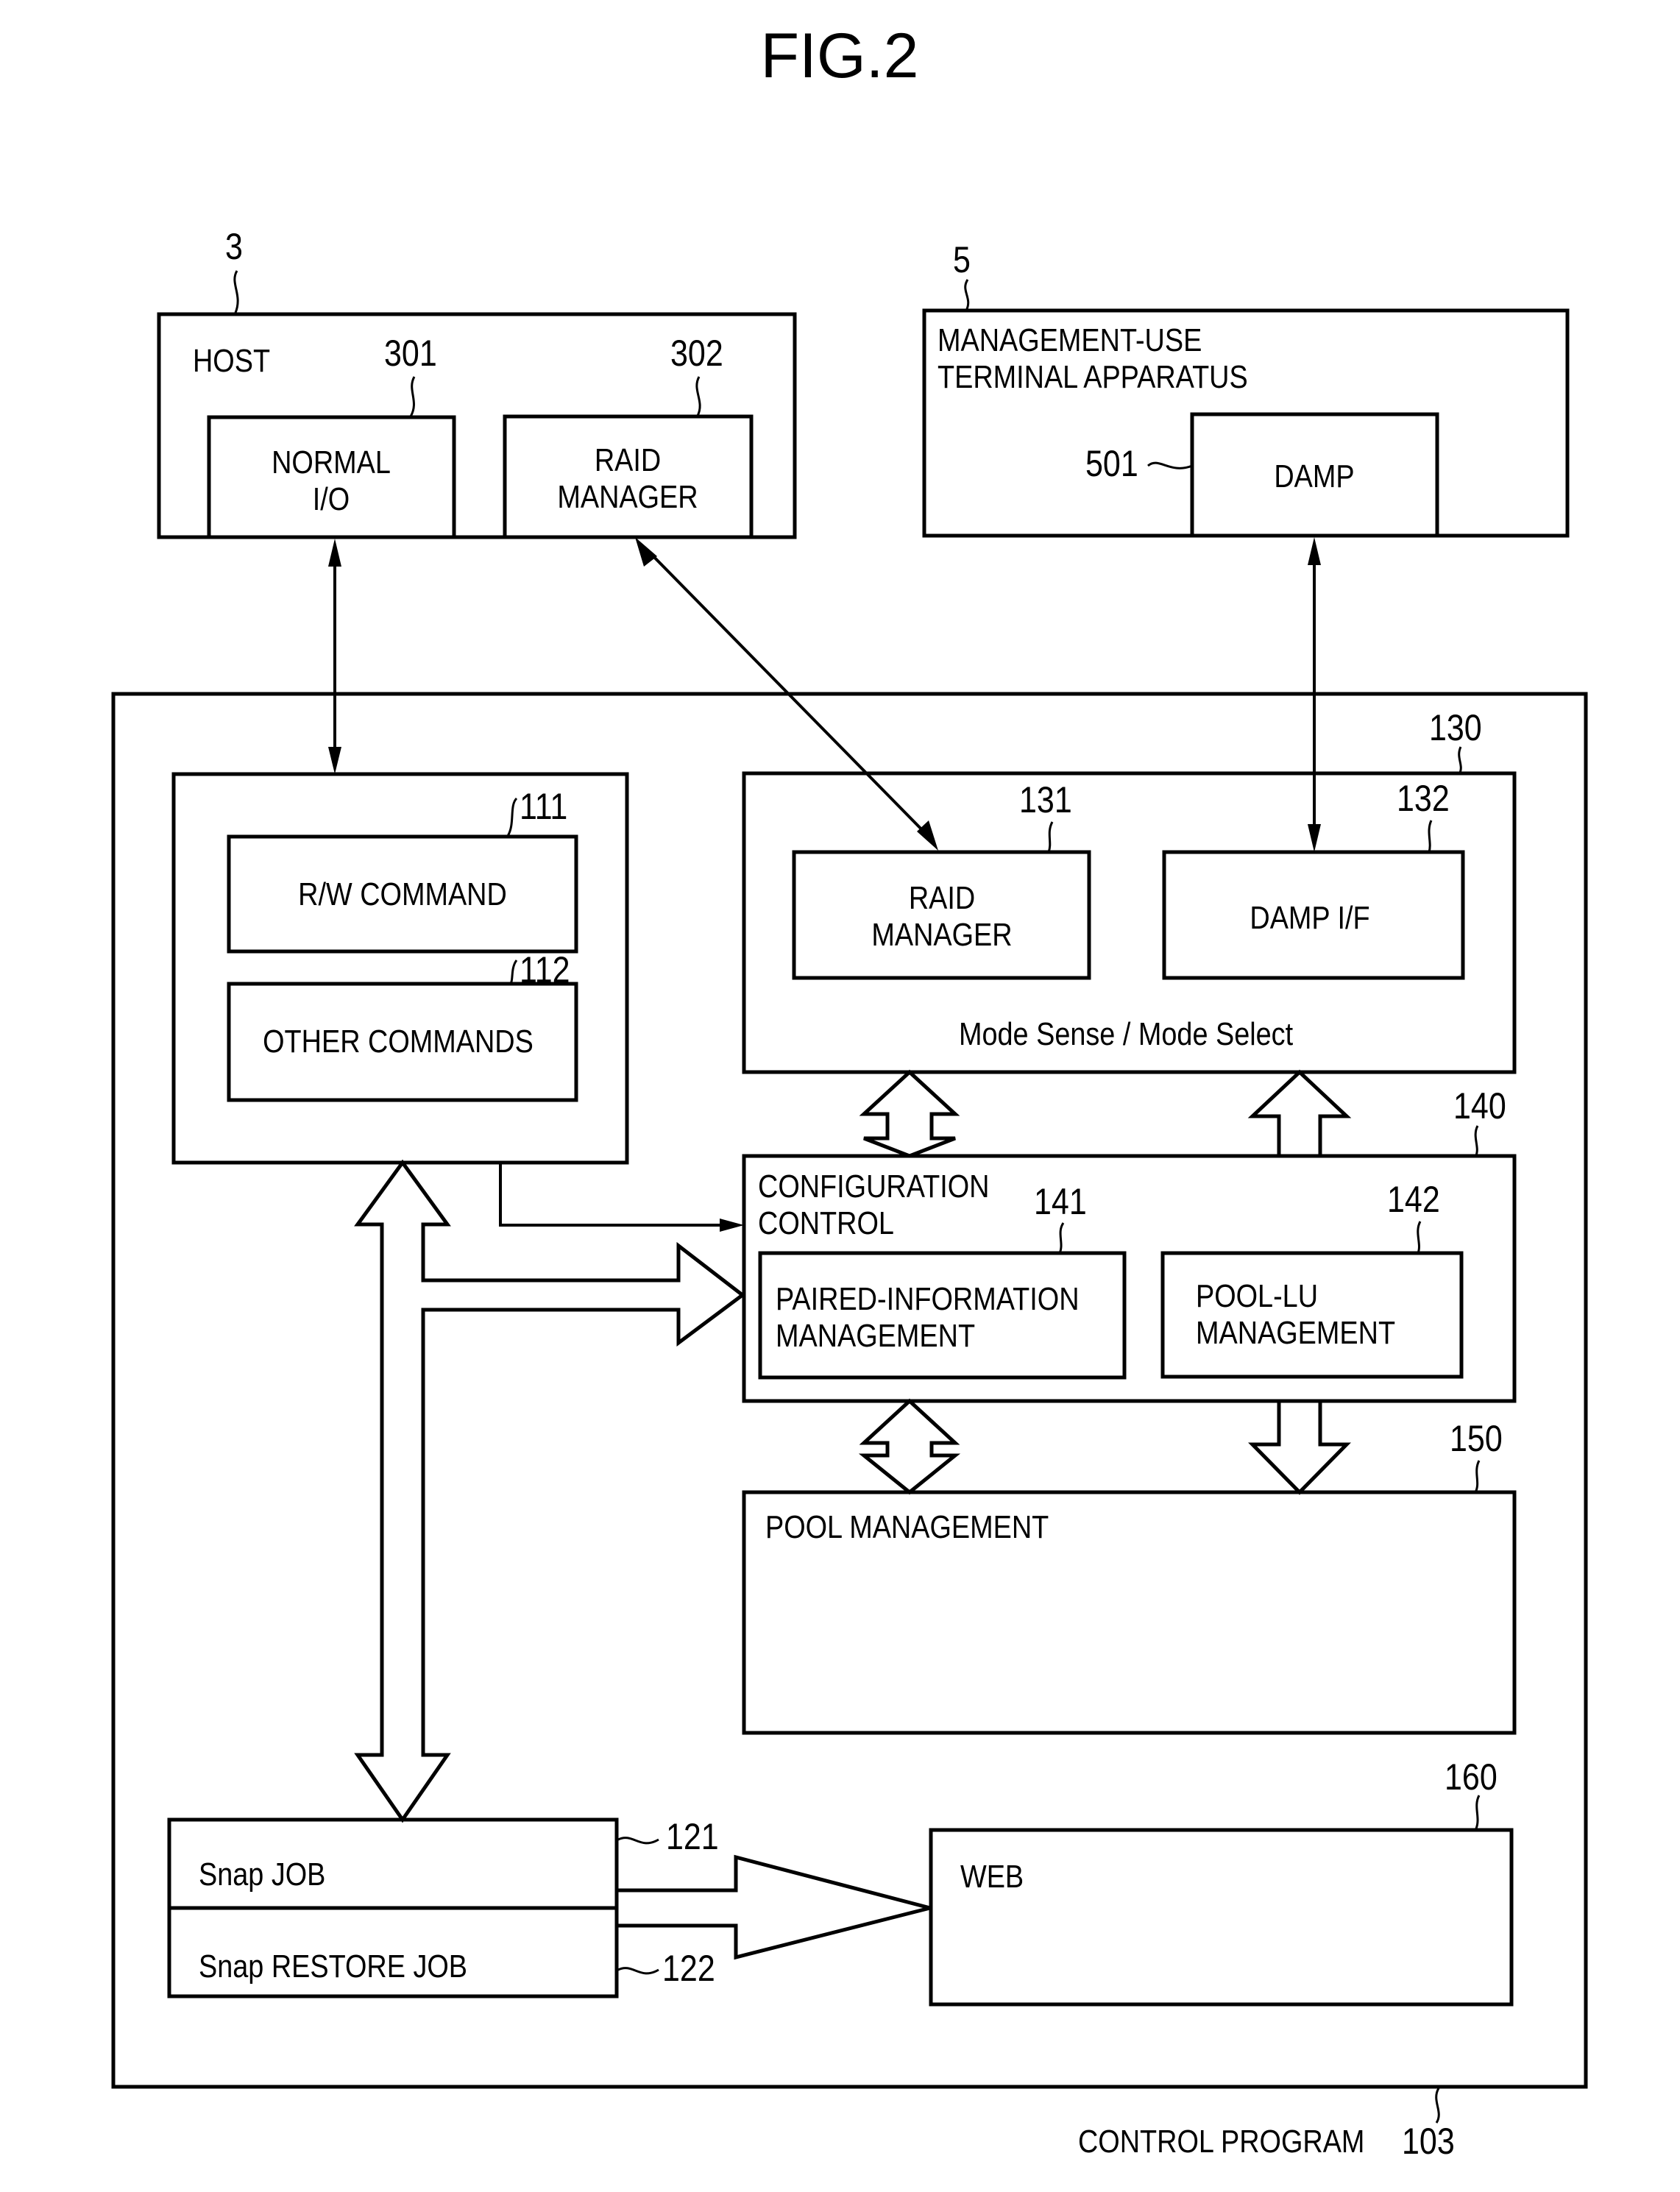  What do you see at coordinates (1413, 1199) in the screenshot?
I see `ref-label-pool-lu: 142` at bounding box center [1413, 1199].